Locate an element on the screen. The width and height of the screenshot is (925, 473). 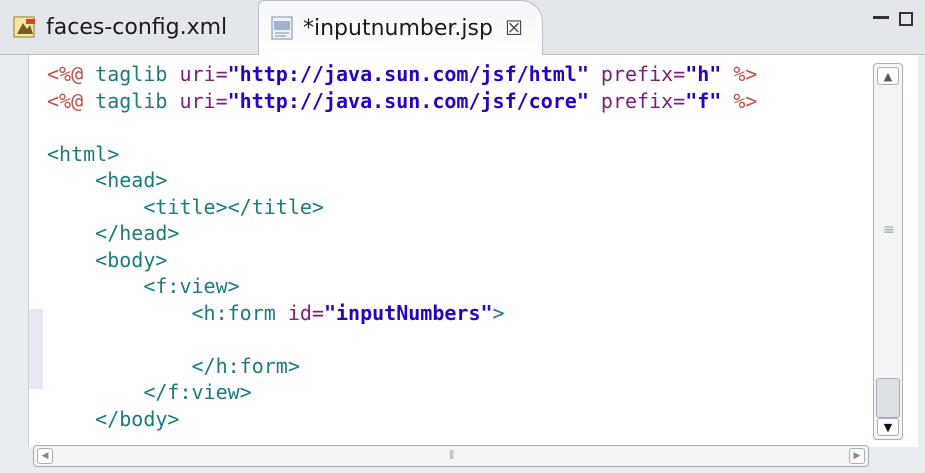
scrollbar-grip-icon: ⦀ is located at coordinates (452, 455).